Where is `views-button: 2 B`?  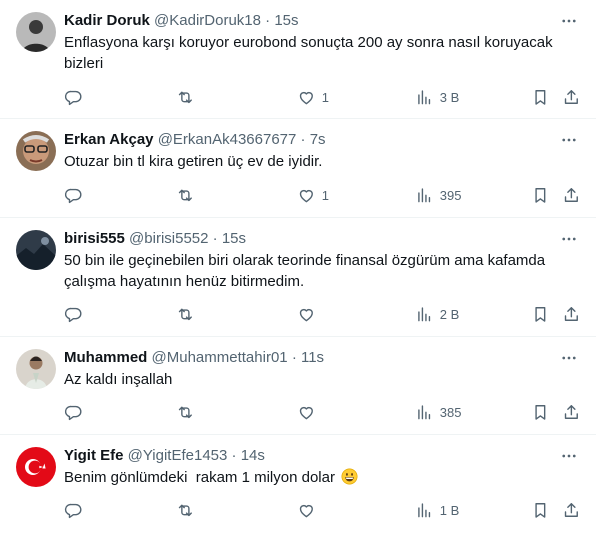
views-button: 2 B is located at coordinates (437, 314).